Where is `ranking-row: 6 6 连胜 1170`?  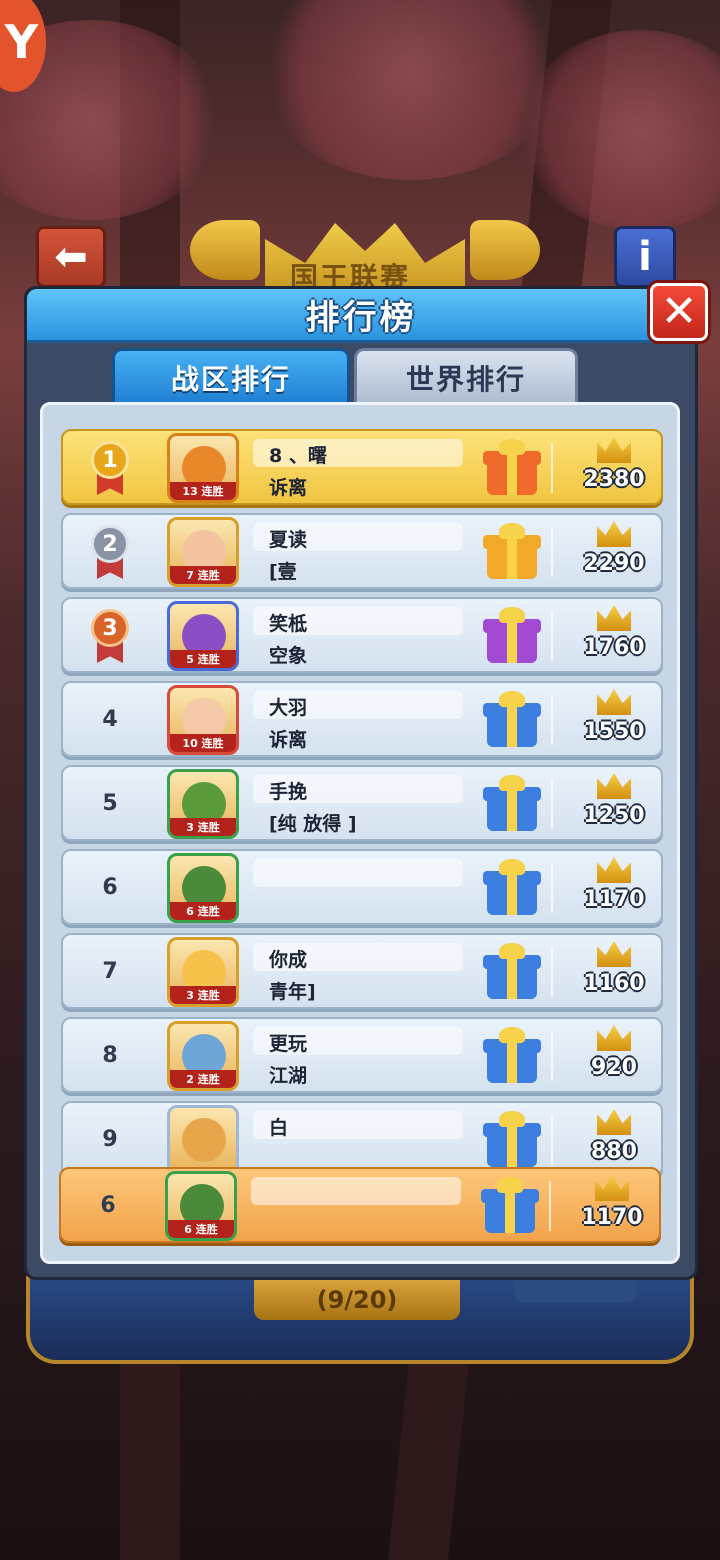
ranking-row: 6 6 连胜 1170 is located at coordinates (362, 887).